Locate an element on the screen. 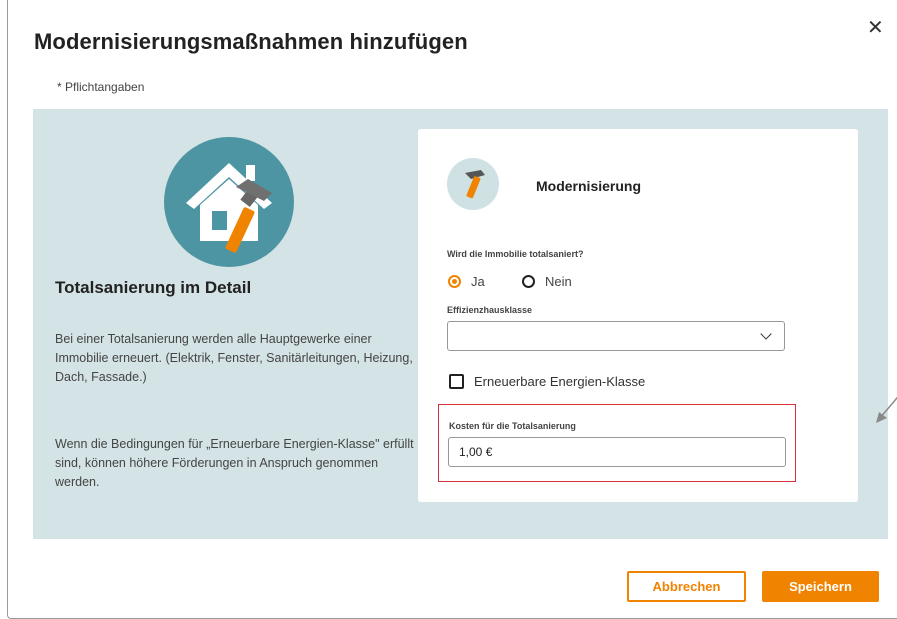  close-icon: ✕ is located at coordinates (875, 28).